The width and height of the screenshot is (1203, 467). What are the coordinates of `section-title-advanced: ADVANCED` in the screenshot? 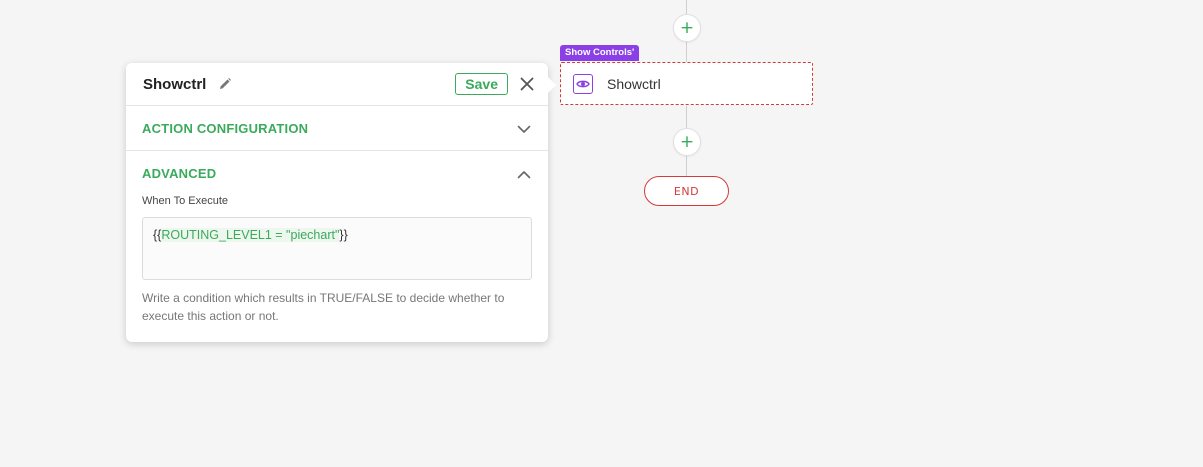 It's located at (179, 173).